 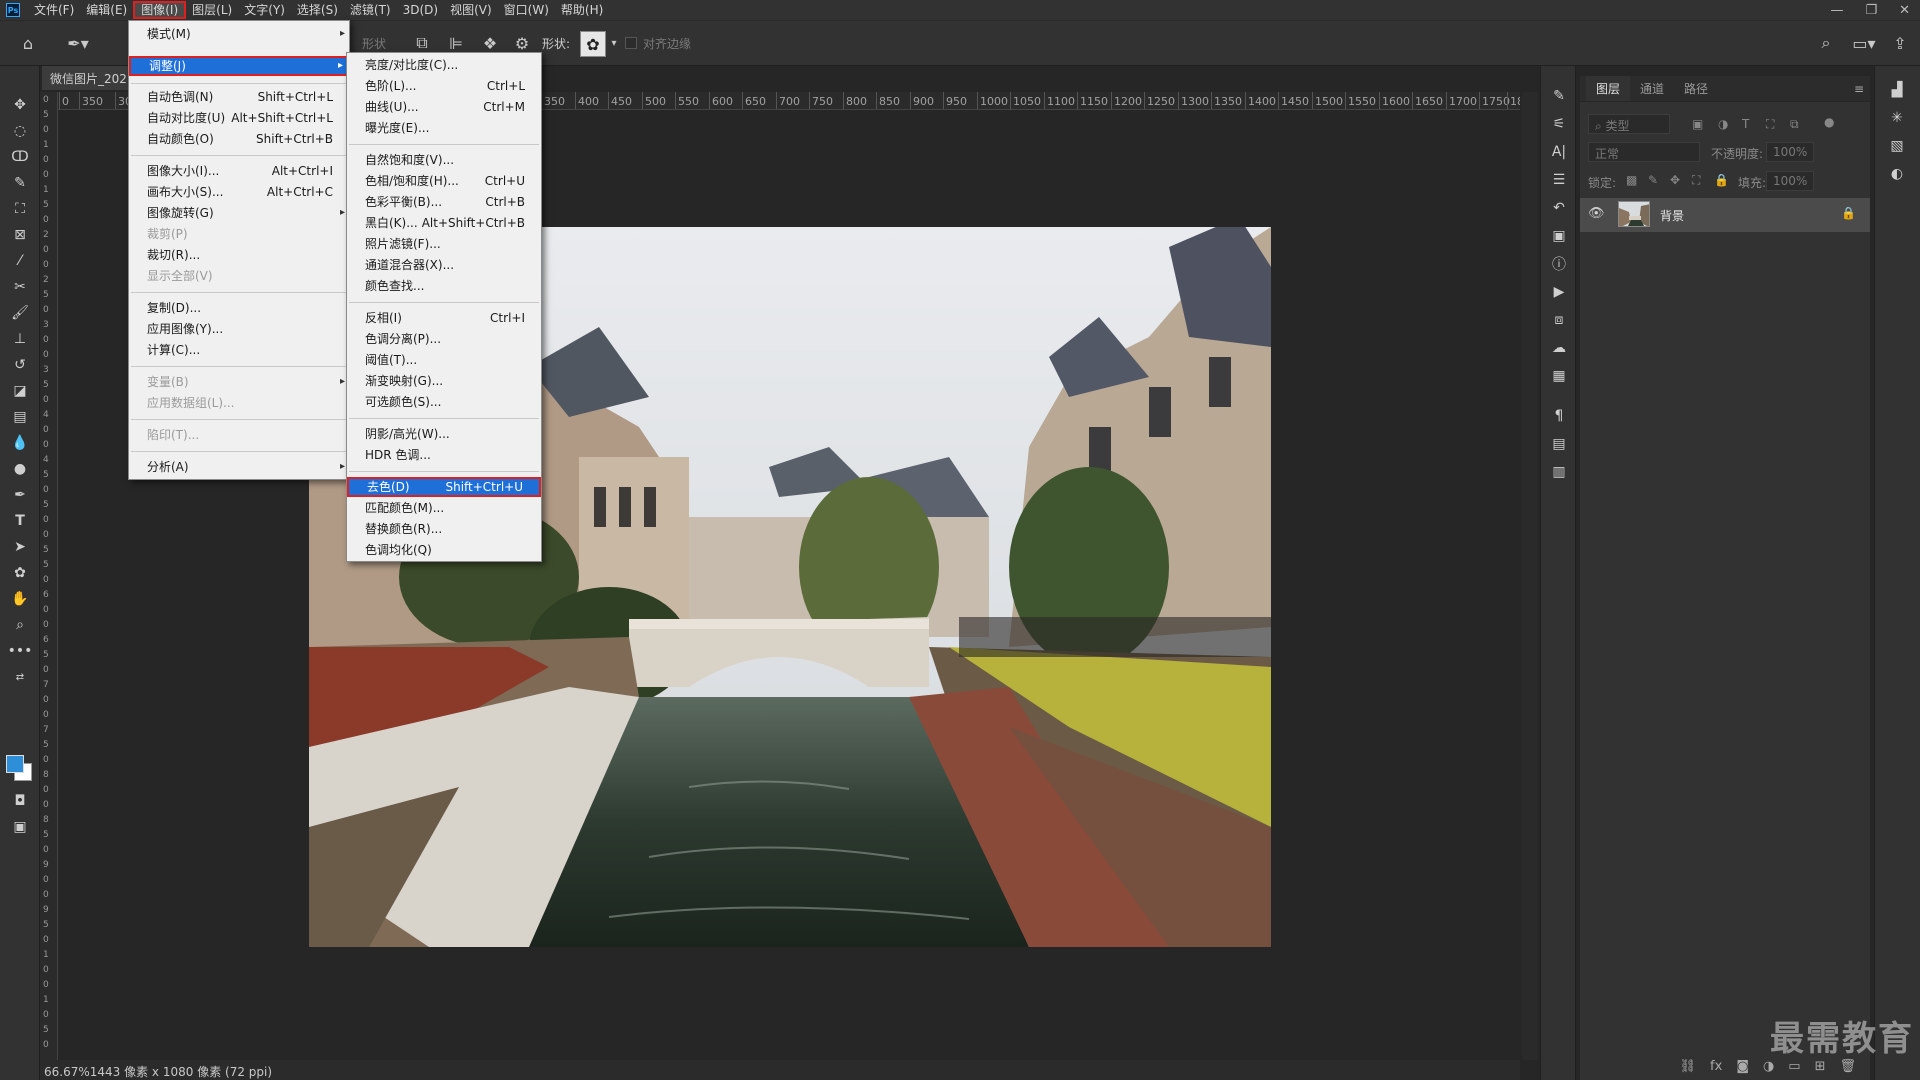 I want to click on workspace-icon: ▭▾, so click(x=1864, y=43).